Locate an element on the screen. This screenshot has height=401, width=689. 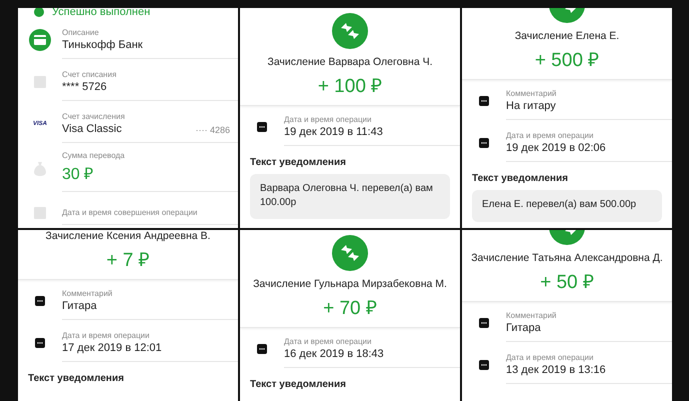
notification-text: Варвара Олеговна Ч. перевел(а) вам 100.00р is located at coordinates (350, 196).